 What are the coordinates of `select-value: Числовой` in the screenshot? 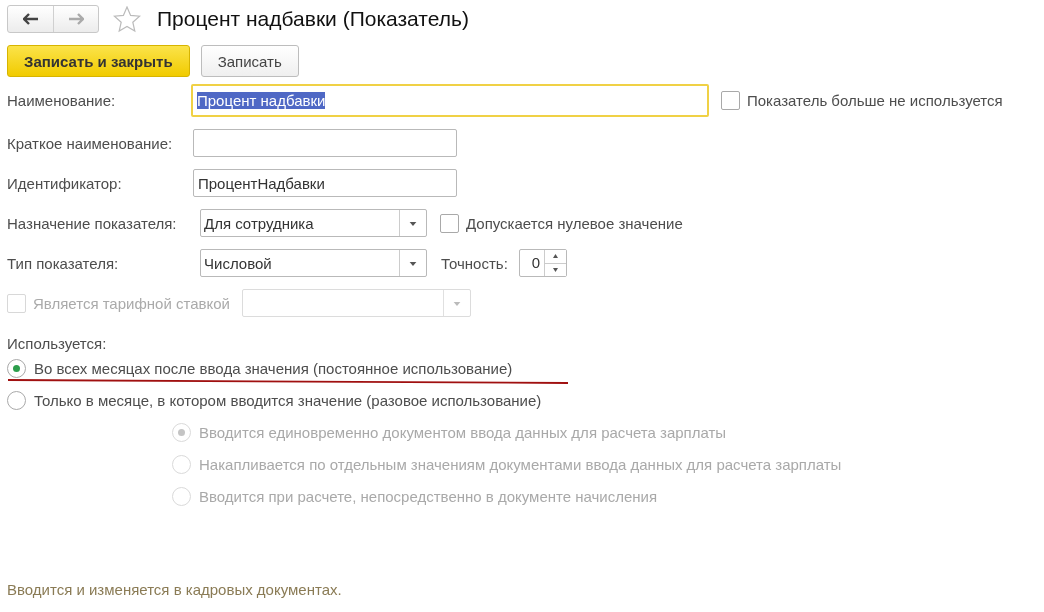 It's located at (238, 263).